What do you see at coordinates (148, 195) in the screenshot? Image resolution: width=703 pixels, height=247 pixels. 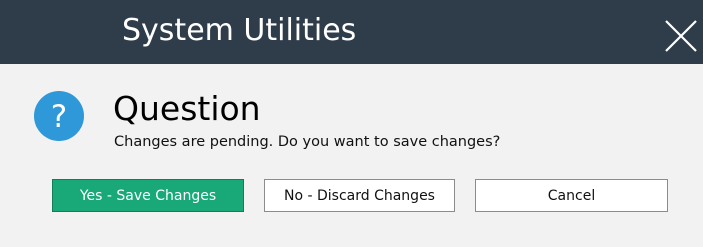 I see `yes-save-changes-button: Yes - Save Changes` at bounding box center [148, 195].